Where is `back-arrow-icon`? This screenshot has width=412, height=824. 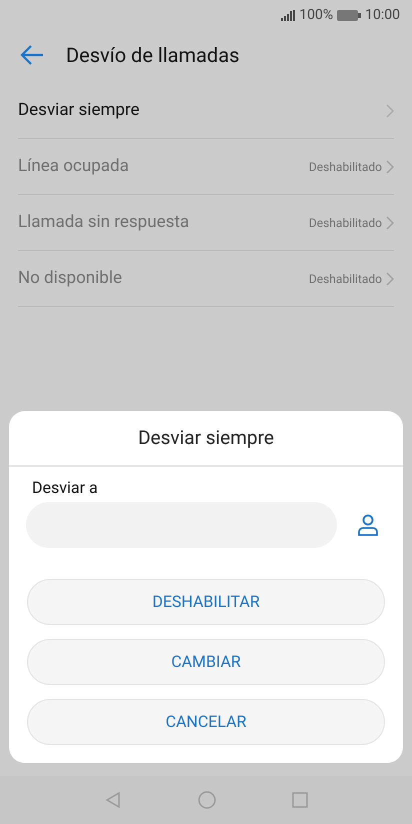 back-arrow-icon is located at coordinates (32, 55).